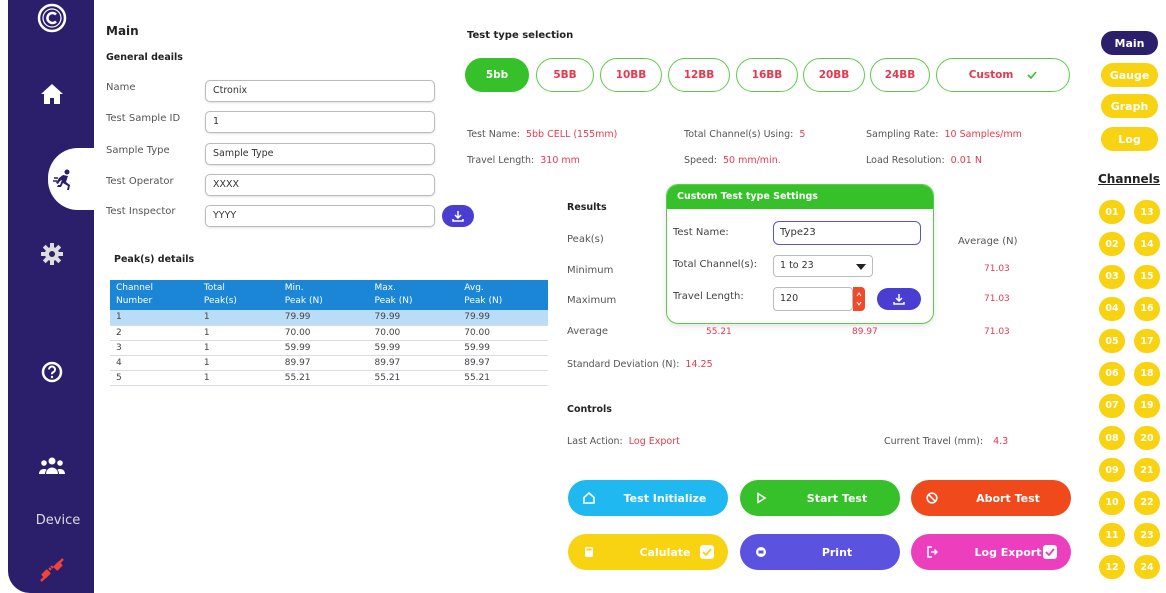  I want to click on table-row: 1 1 79.99 79.99 79.99, so click(329, 318).